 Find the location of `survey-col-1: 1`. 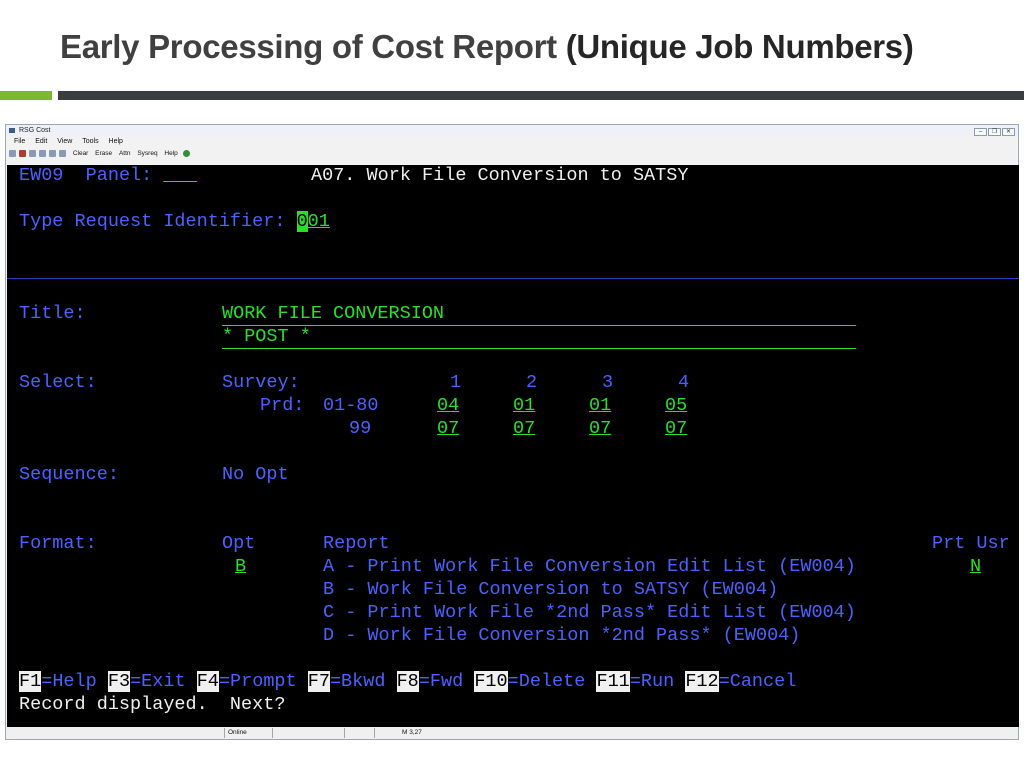

survey-col-1: 1 is located at coordinates (456, 382).